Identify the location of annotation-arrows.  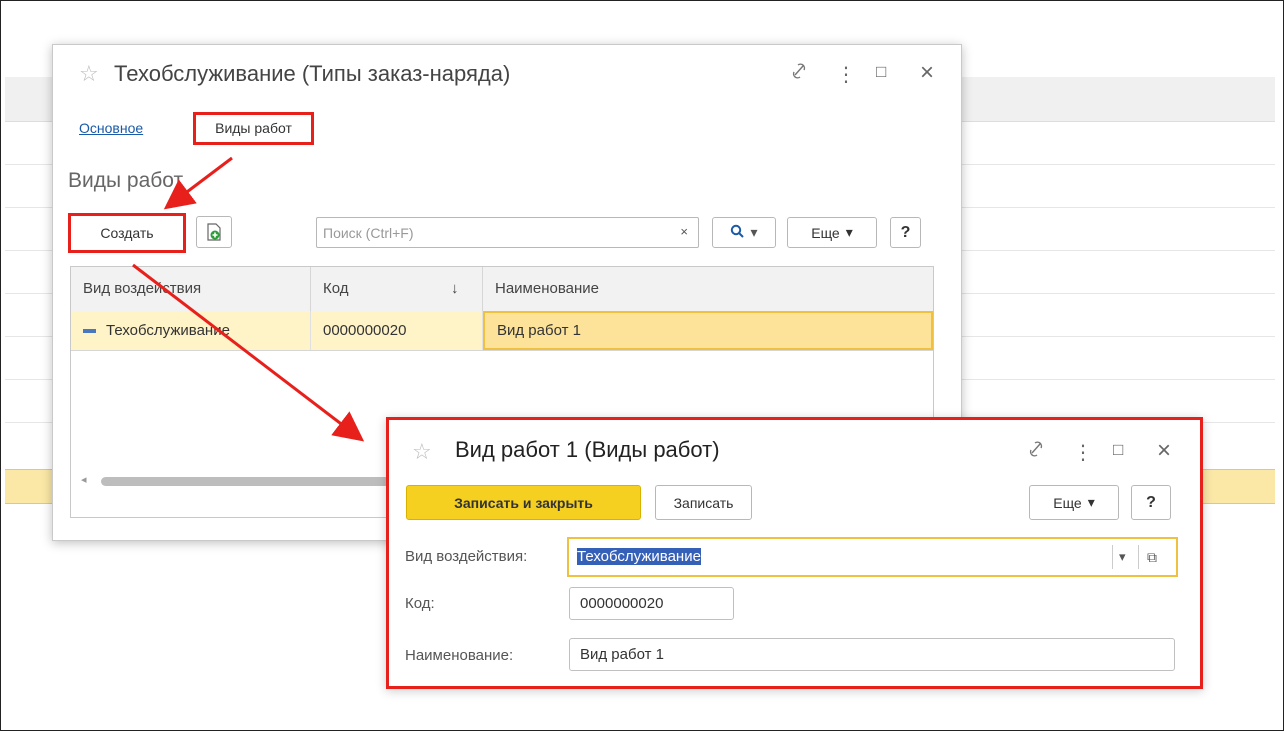
(248, 299).